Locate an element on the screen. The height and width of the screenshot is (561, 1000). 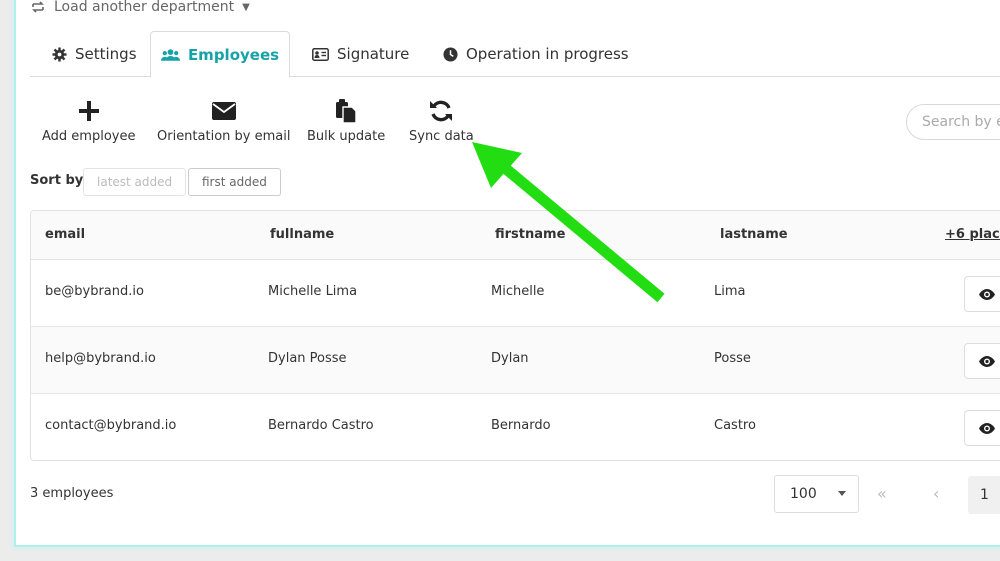
current-page-label: 1 is located at coordinates (984, 495).